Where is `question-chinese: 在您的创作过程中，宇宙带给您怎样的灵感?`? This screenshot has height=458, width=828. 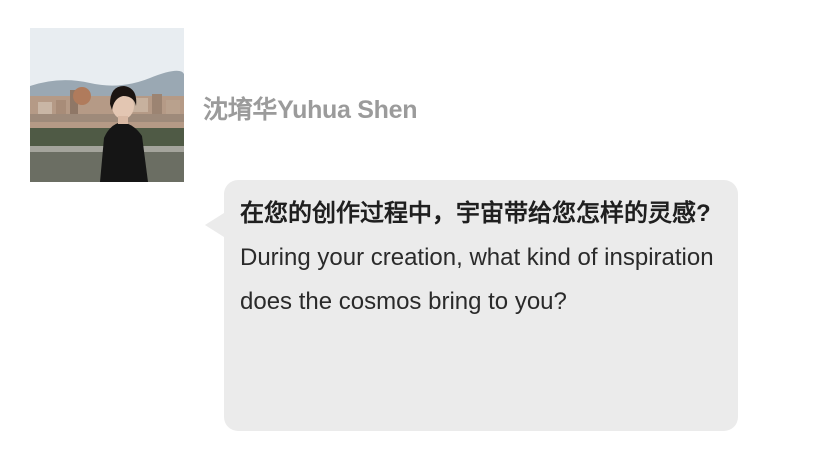 question-chinese: 在您的创作过程中，宇宙带给您怎样的灵感? is located at coordinates (475, 213).